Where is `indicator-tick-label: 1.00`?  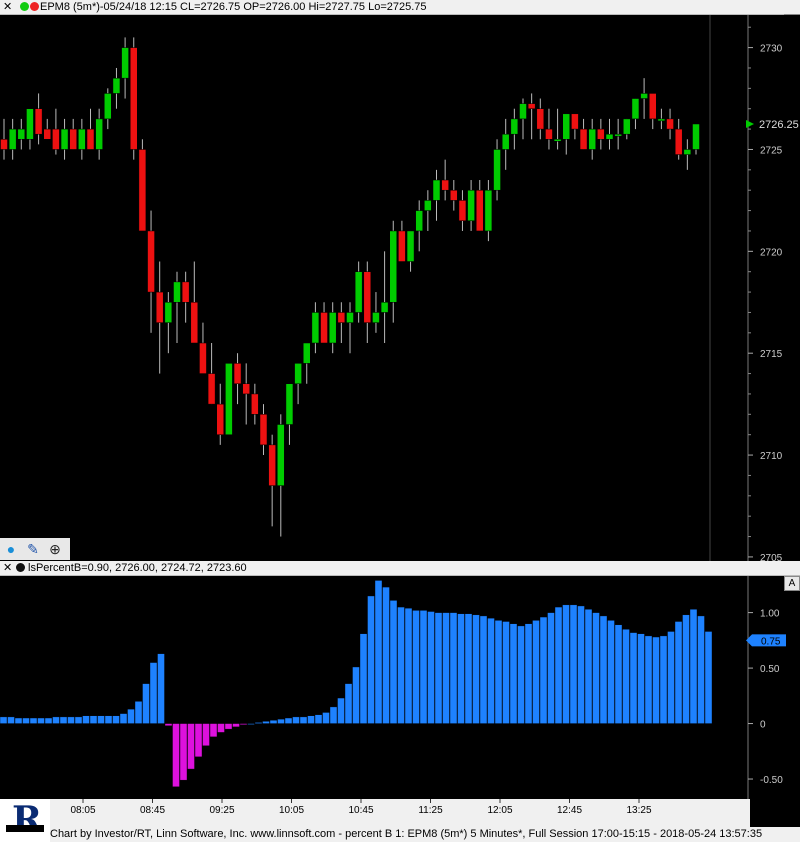 indicator-tick-label: 1.00 is located at coordinates (770, 614).